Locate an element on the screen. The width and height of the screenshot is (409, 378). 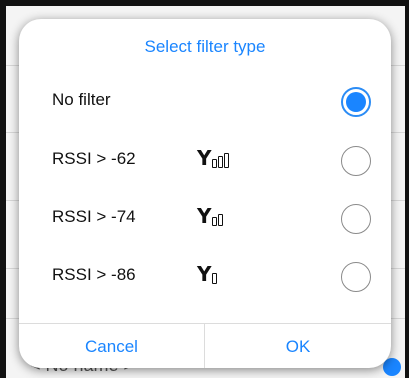
ok-button: OK is located at coordinates (298, 346).